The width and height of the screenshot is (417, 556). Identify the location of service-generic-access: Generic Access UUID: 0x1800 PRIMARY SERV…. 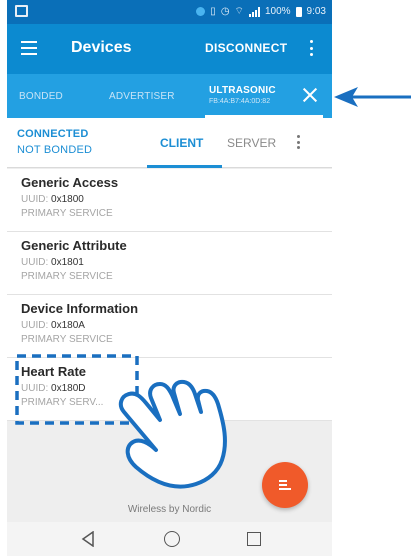
(169, 200).